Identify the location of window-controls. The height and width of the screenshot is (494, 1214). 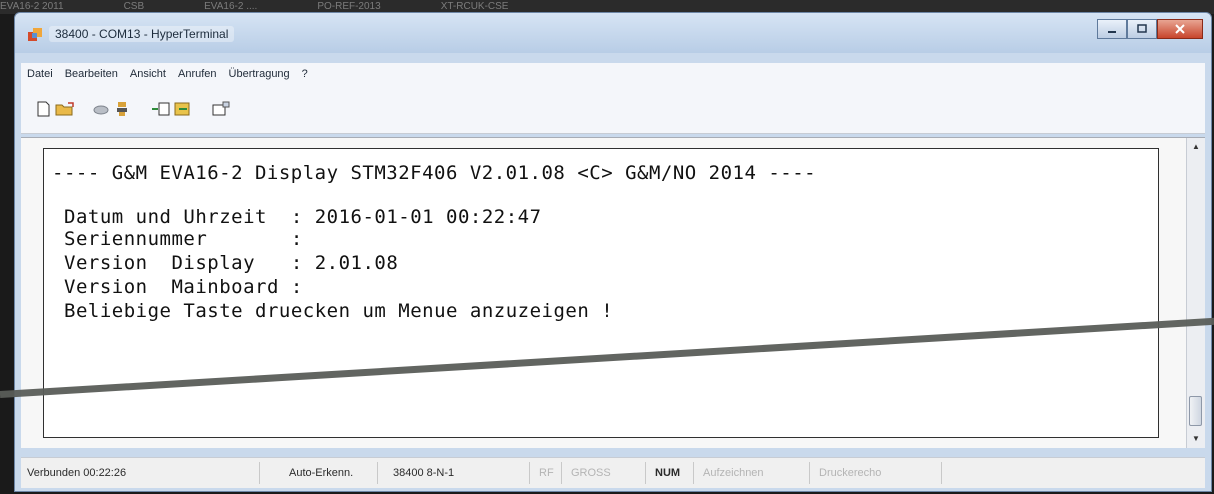
(1150, 29).